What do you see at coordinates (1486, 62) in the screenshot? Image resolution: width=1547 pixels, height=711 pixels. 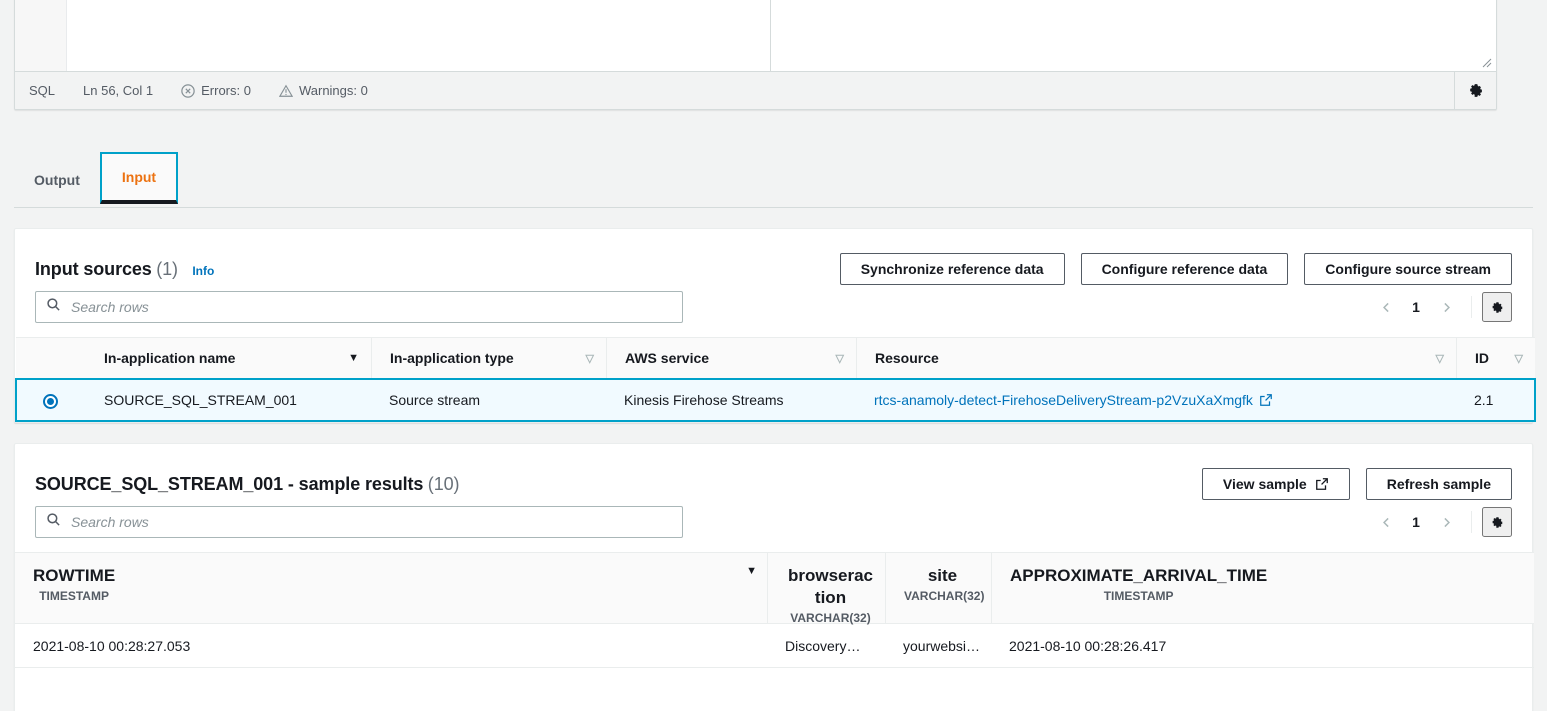 I see `resize-grip-icon` at bounding box center [1486, 62].